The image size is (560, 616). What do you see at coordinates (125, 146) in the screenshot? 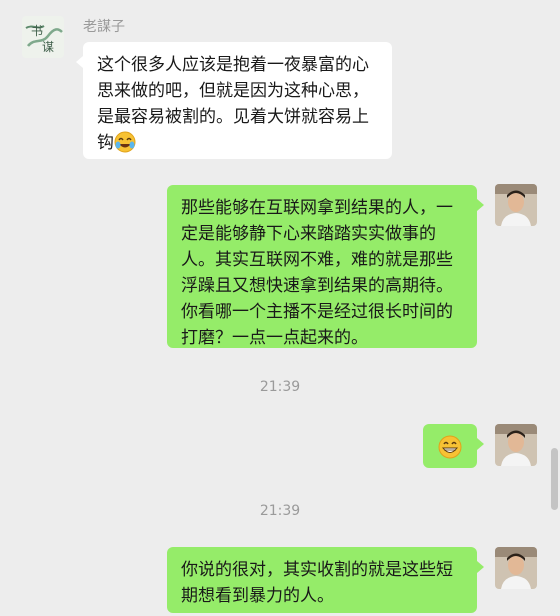
I see `crying-laughing-emoji-icon` at bounding box center [125, 146].